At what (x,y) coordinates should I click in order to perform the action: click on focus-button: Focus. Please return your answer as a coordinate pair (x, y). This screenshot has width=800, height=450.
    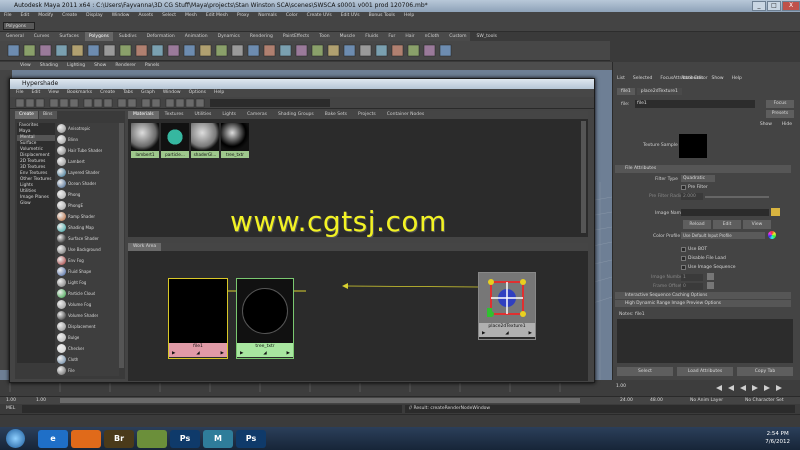
    Looking at the image, I should click on (780, 104).